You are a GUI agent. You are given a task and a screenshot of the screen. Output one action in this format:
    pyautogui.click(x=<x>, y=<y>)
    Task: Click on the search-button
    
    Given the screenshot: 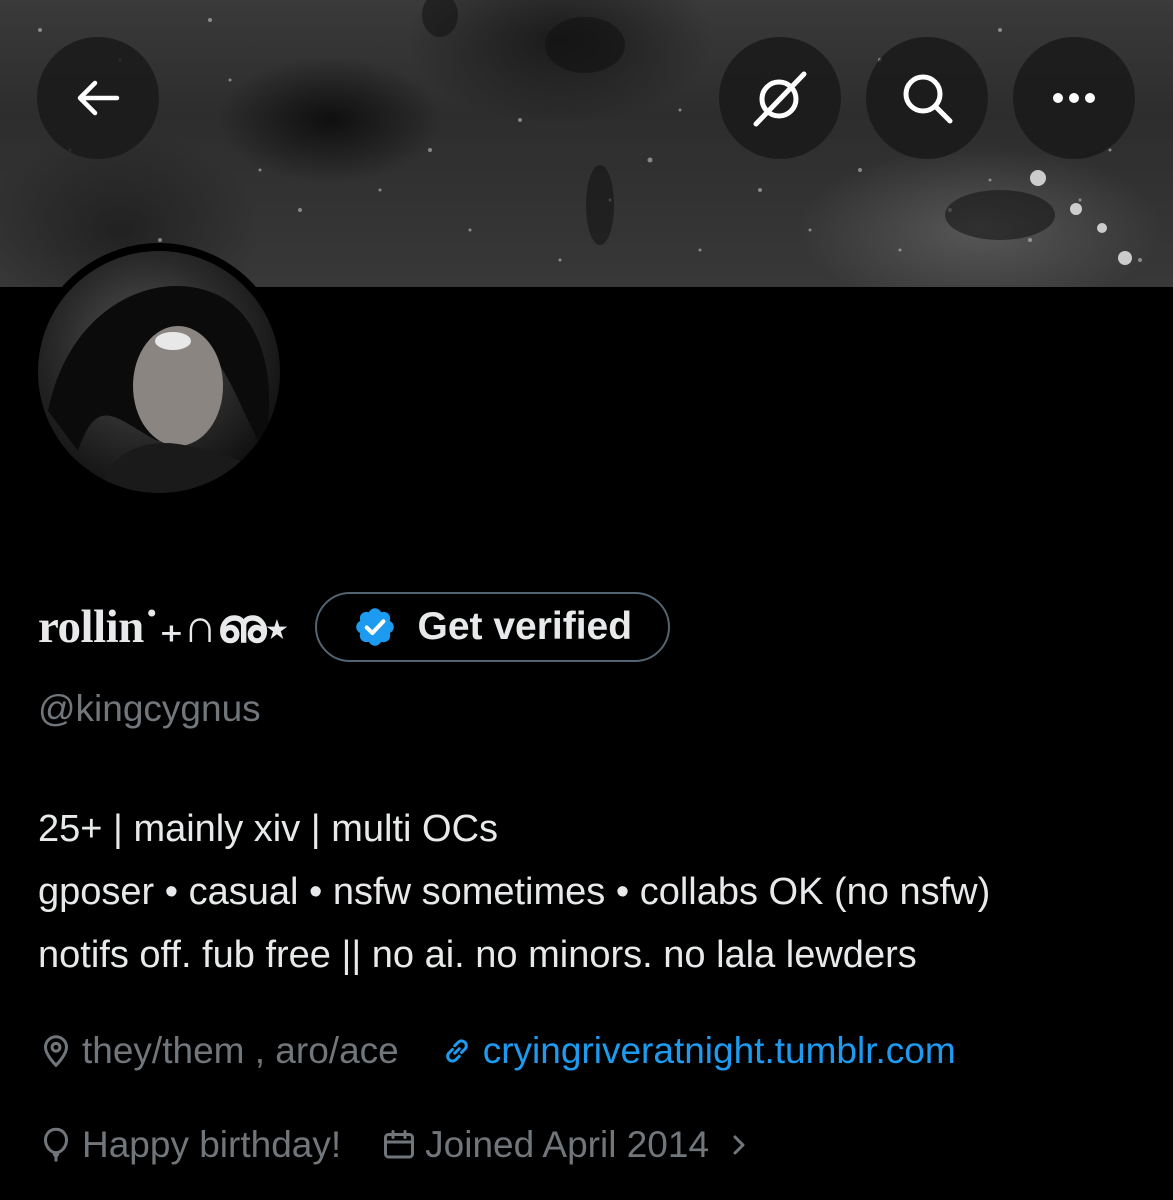 What is the action you would take?
    pyautogui.click(x=927, y=98)
    